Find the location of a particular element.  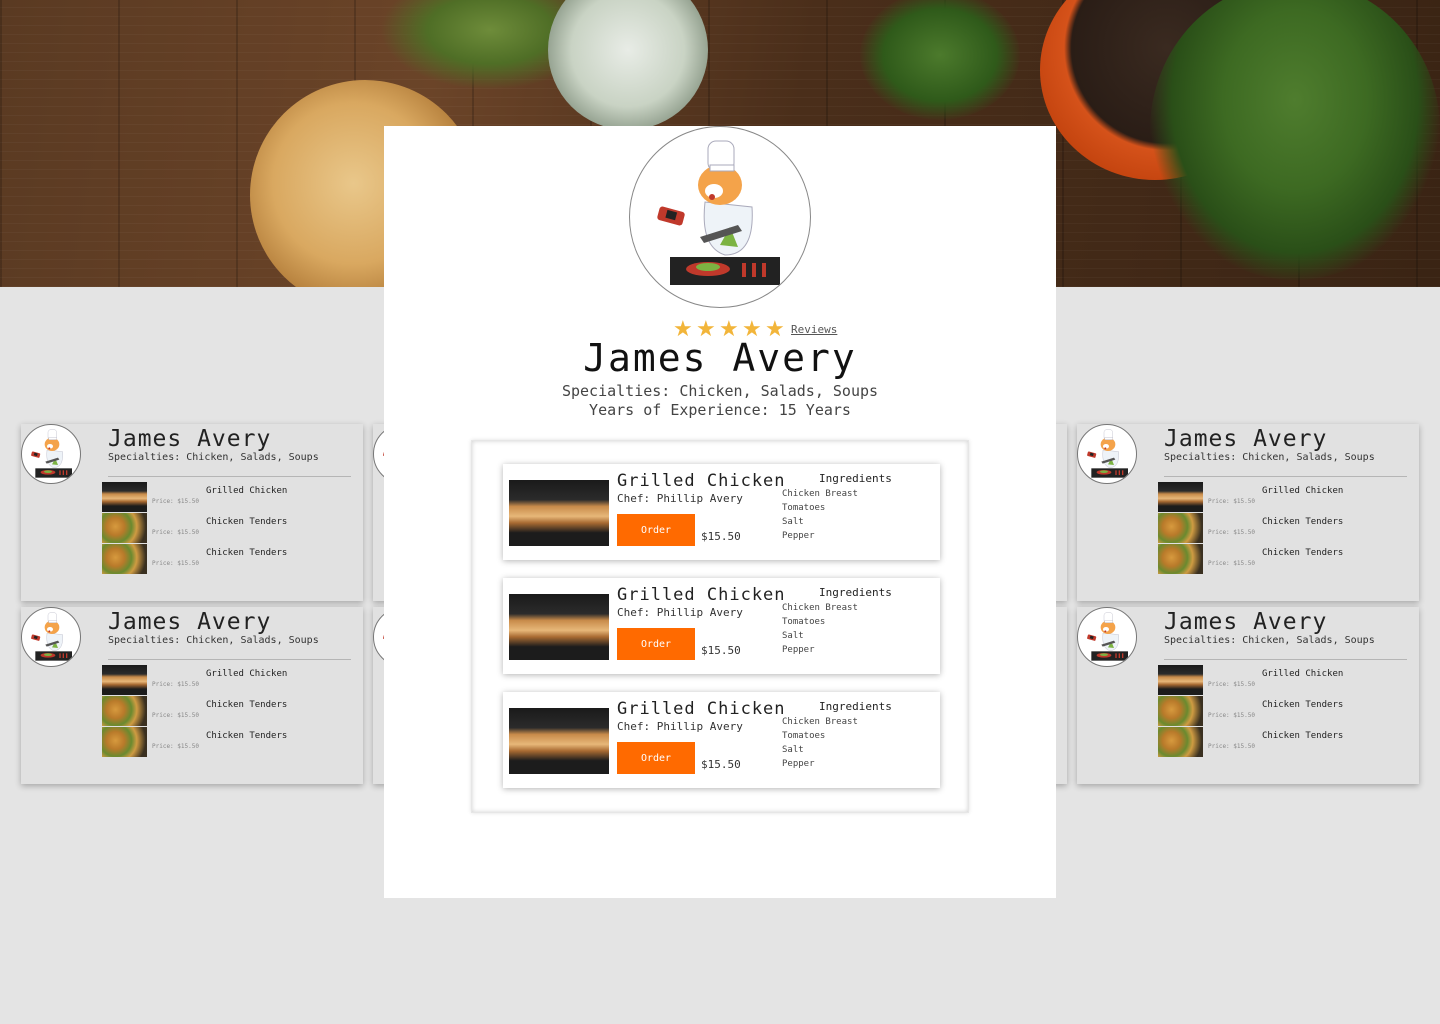

leaves-image is located at coordinates (940, 60).